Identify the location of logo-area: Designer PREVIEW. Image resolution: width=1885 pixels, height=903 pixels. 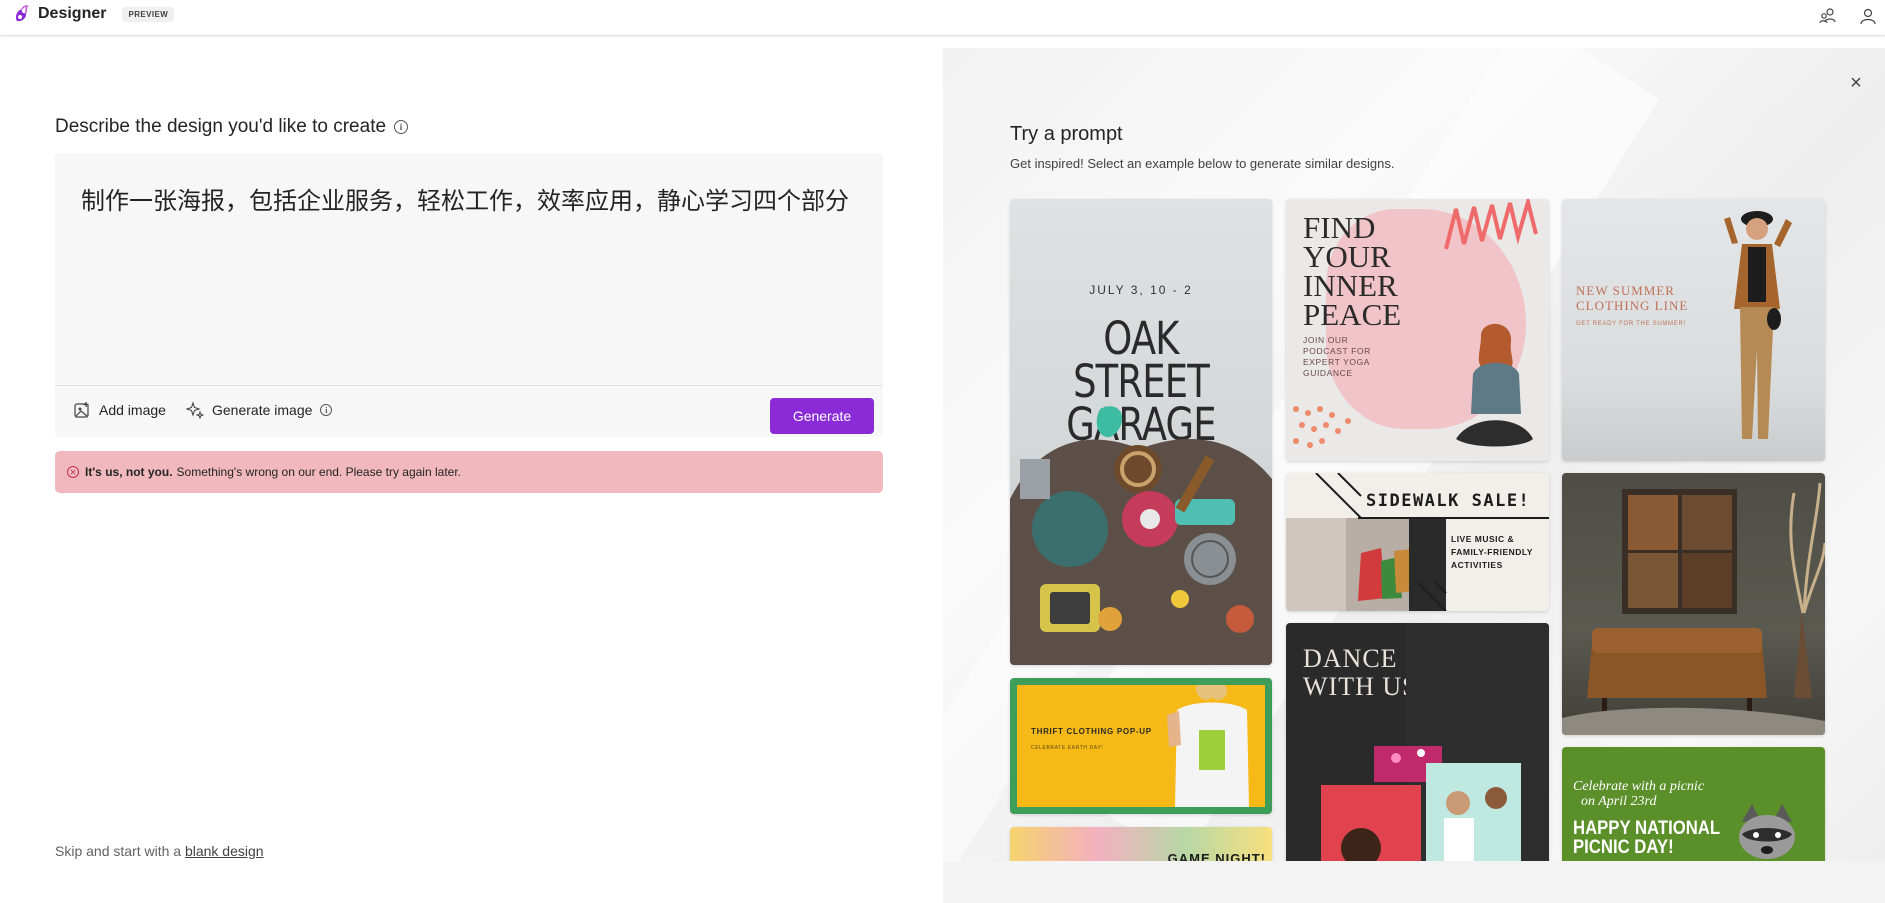
(93, 14).